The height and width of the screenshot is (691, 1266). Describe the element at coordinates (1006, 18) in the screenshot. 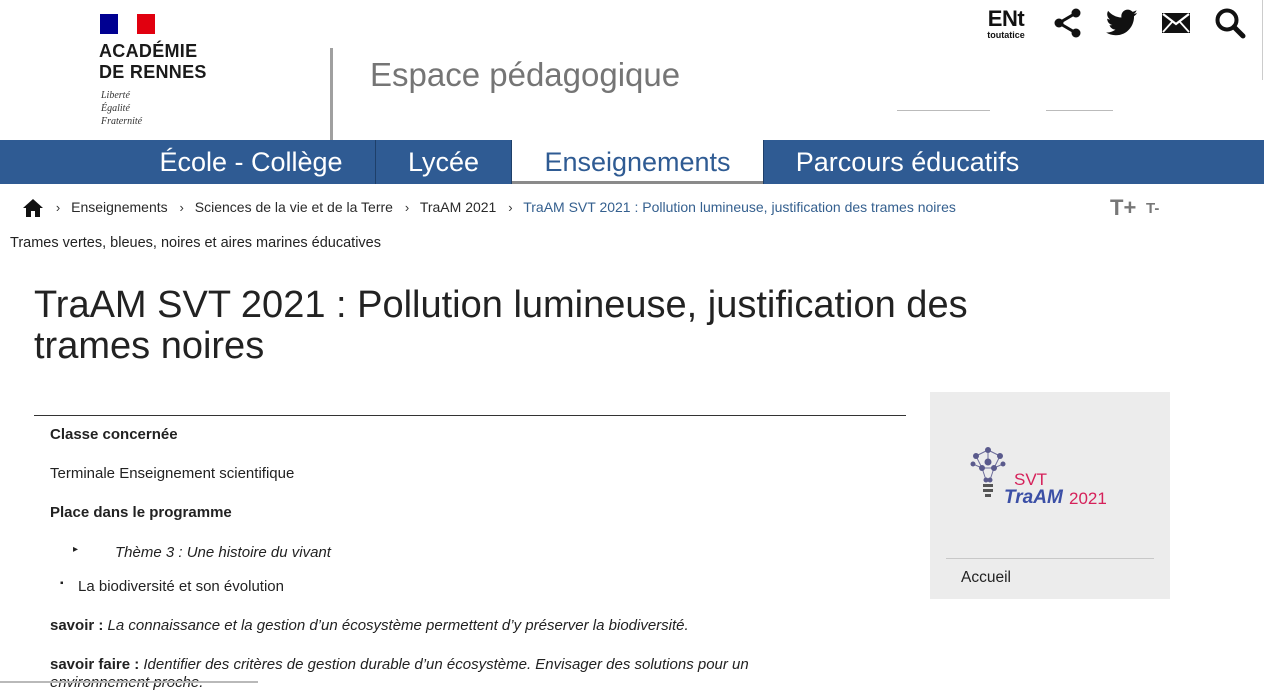

I see `ent-label: ENt` at that location.